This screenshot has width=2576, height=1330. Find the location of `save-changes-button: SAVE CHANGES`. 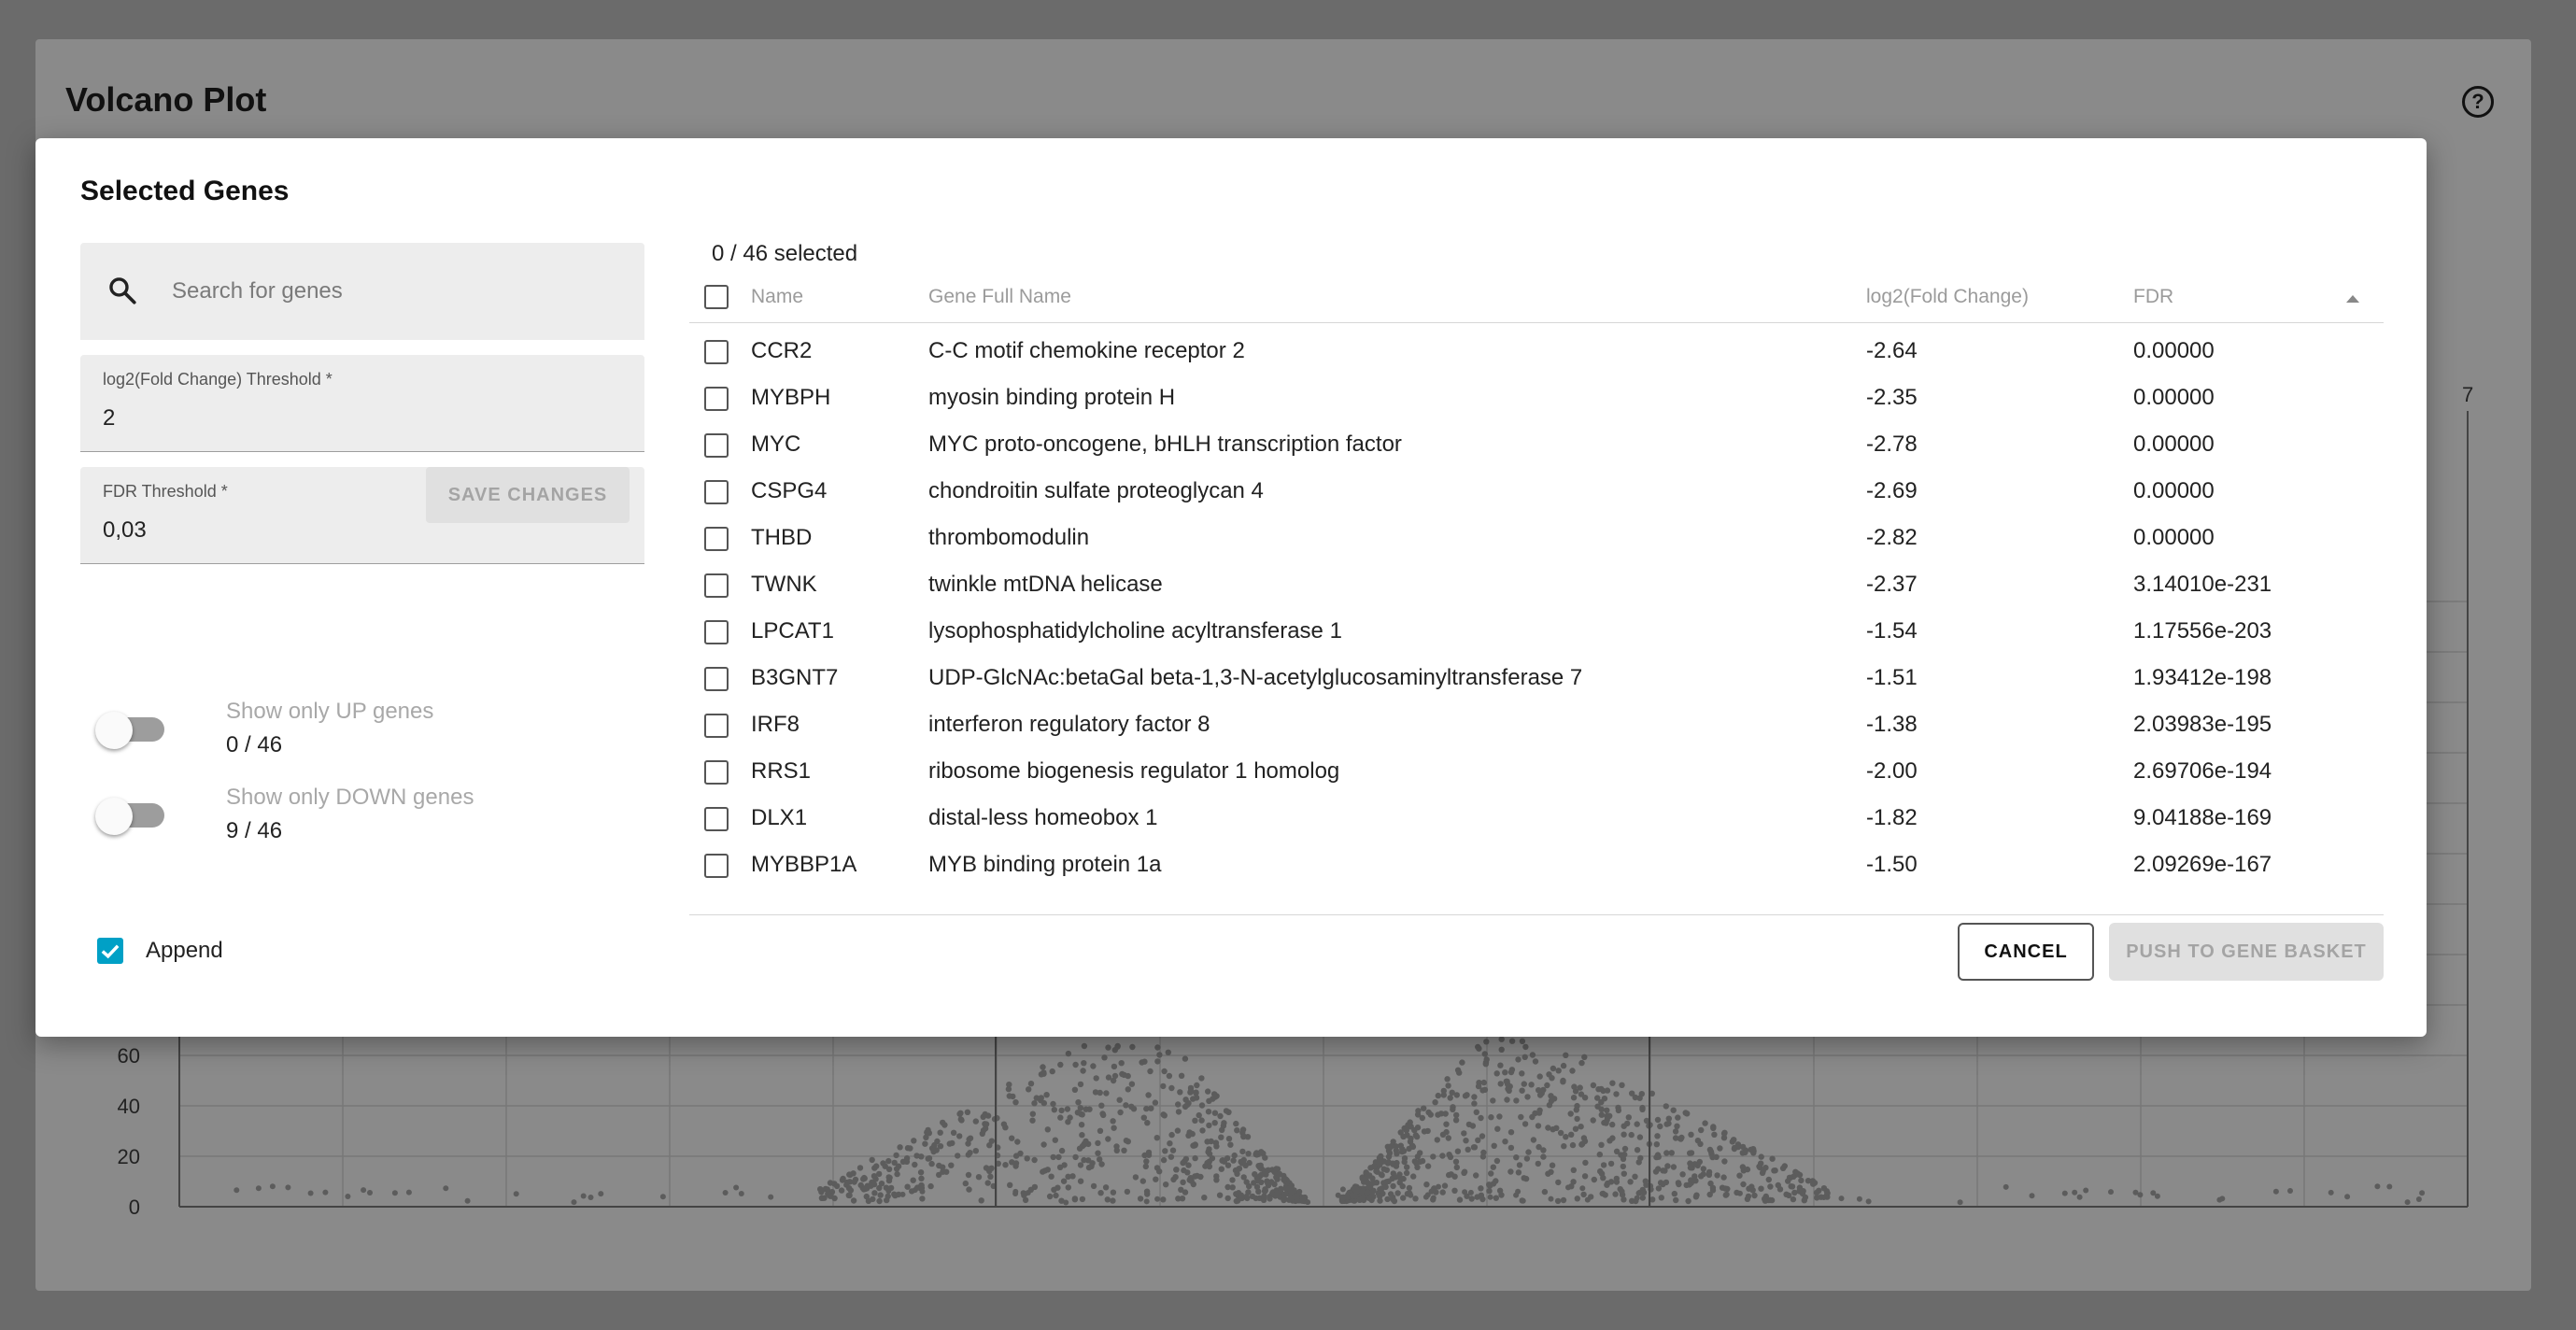

save-changes-button: SAVE CHANGES is located at coordinates (528, 495).